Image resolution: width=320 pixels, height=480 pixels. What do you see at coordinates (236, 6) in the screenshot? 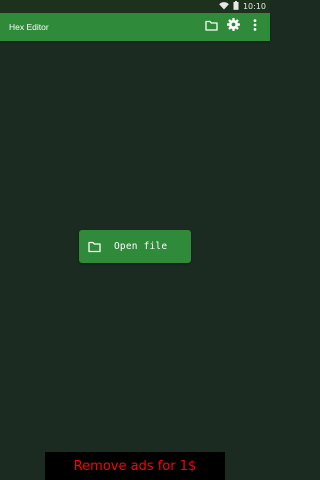
I see `battery-icon` at bounding box center [236, 6].